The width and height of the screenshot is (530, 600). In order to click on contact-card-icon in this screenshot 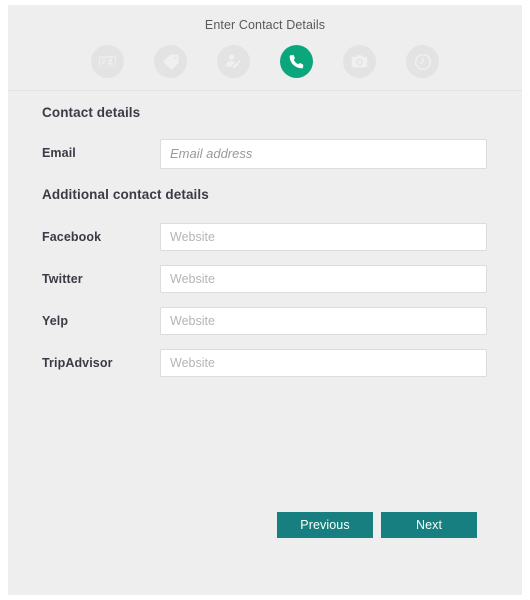, I will do `click(107, 61)`.